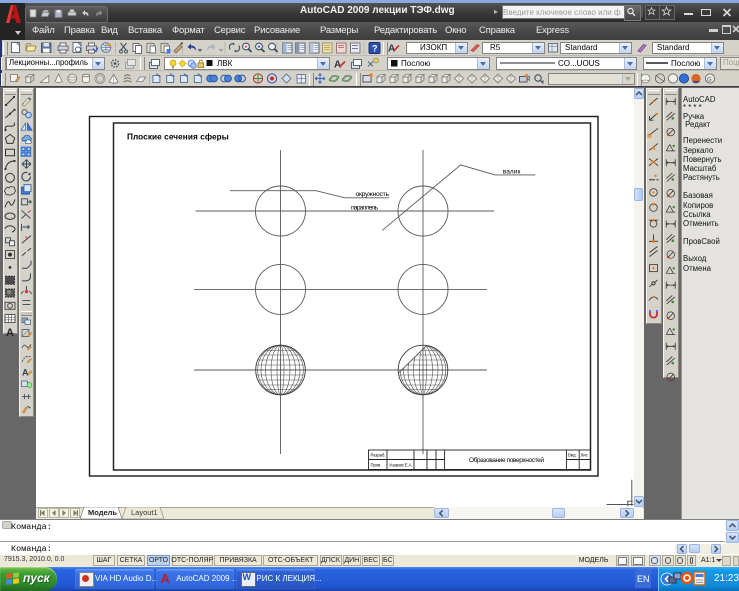 This screenshot has width=739, height=591. Describe the element at coordinates (709, 81) in the screenshot. I see `svg-text: G` at that location.